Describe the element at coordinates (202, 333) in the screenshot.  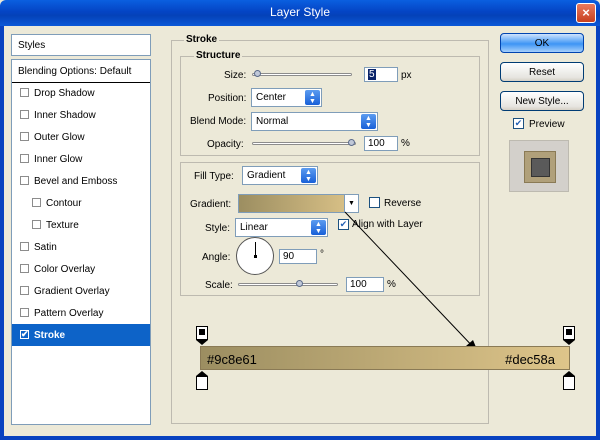
I see `opacity-stop-left` at that location.